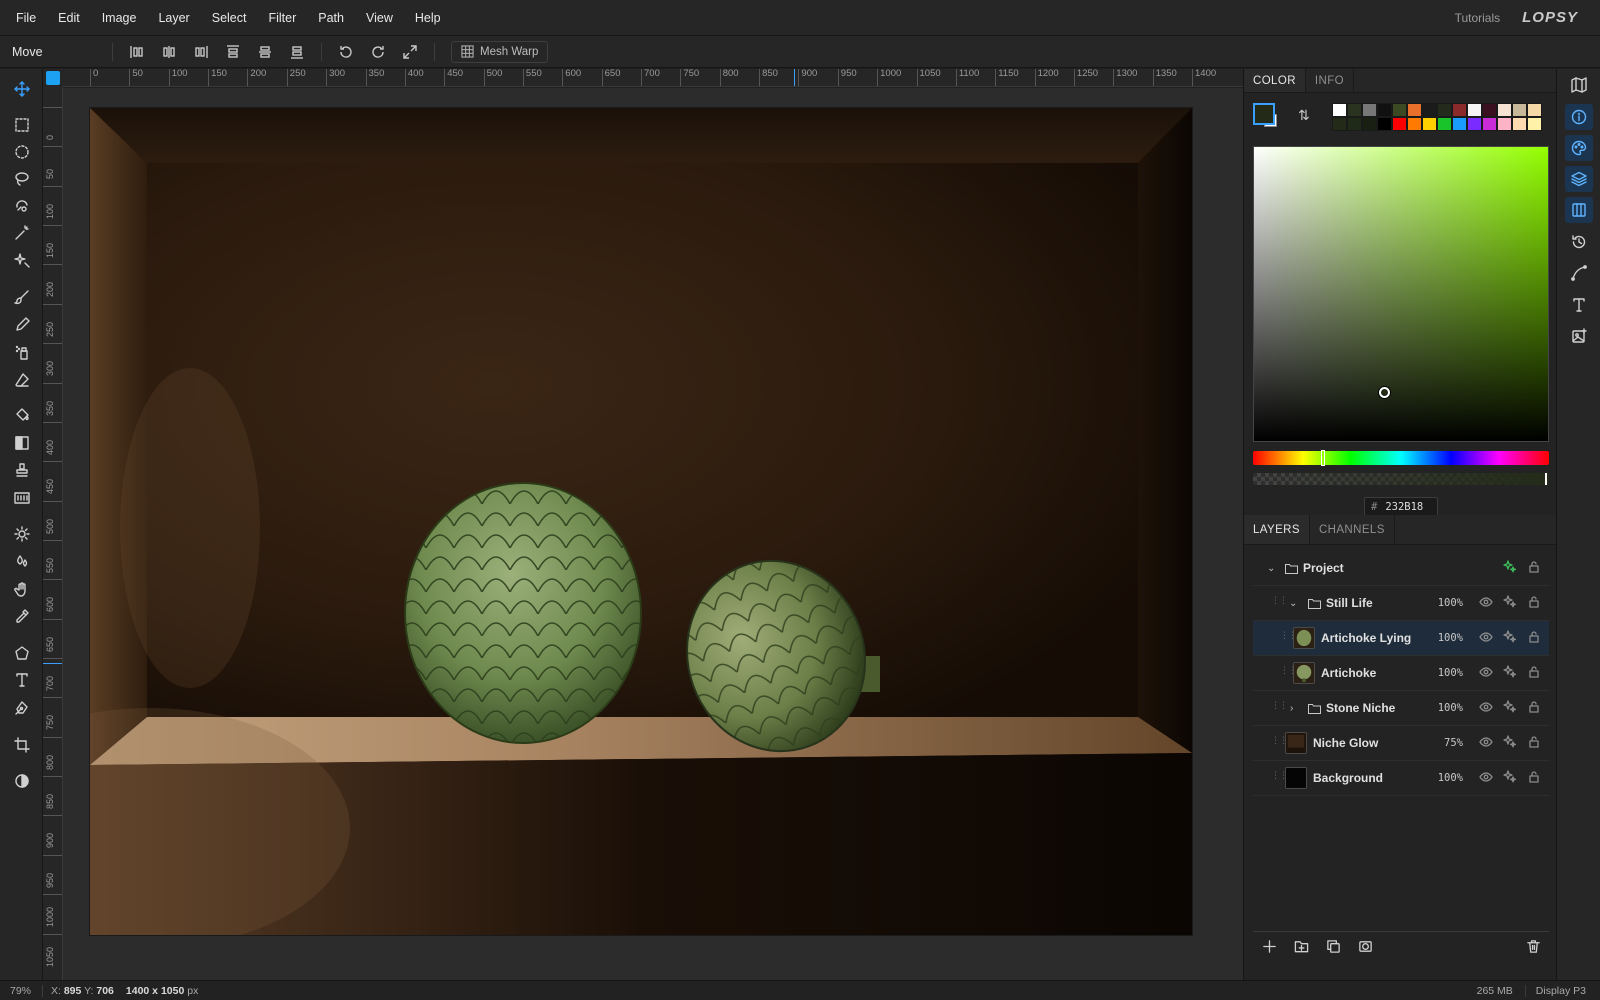 This screenshot has width=1600, height=1000. What do you see at coordinates (346, 52) in the screenshot?
I see `rotate-left-button` at bounding box center [346, 52].